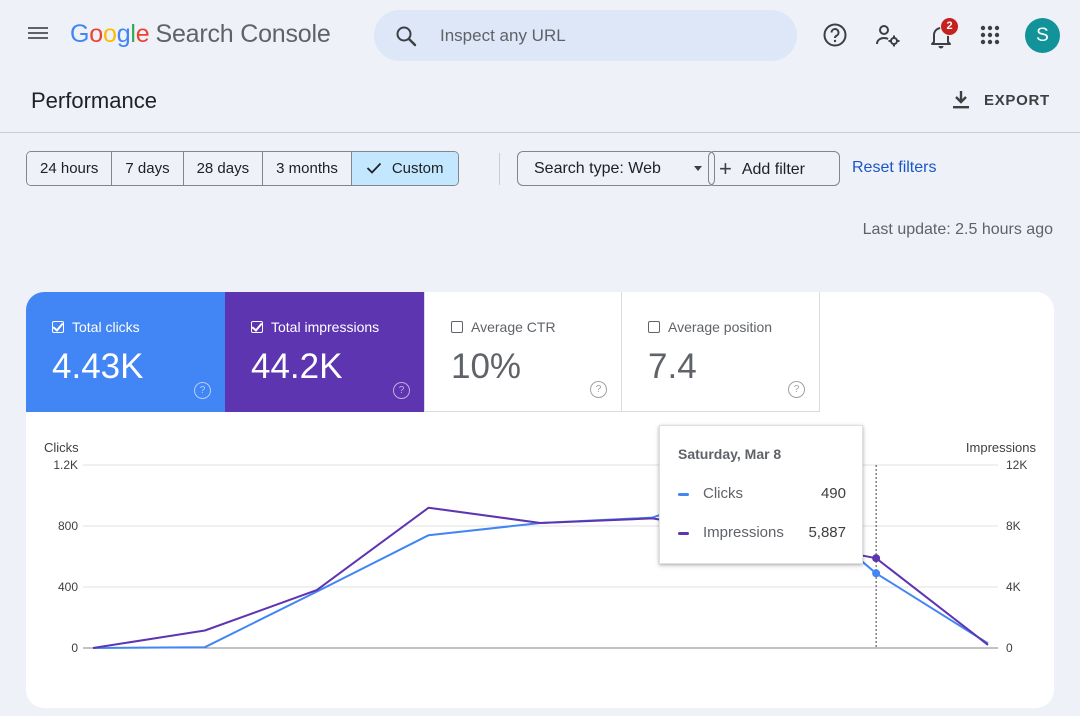 The image size is (1080, 716). I want to click on tooltip-row-impressions: Impressions 5,887, so click(762, 532).